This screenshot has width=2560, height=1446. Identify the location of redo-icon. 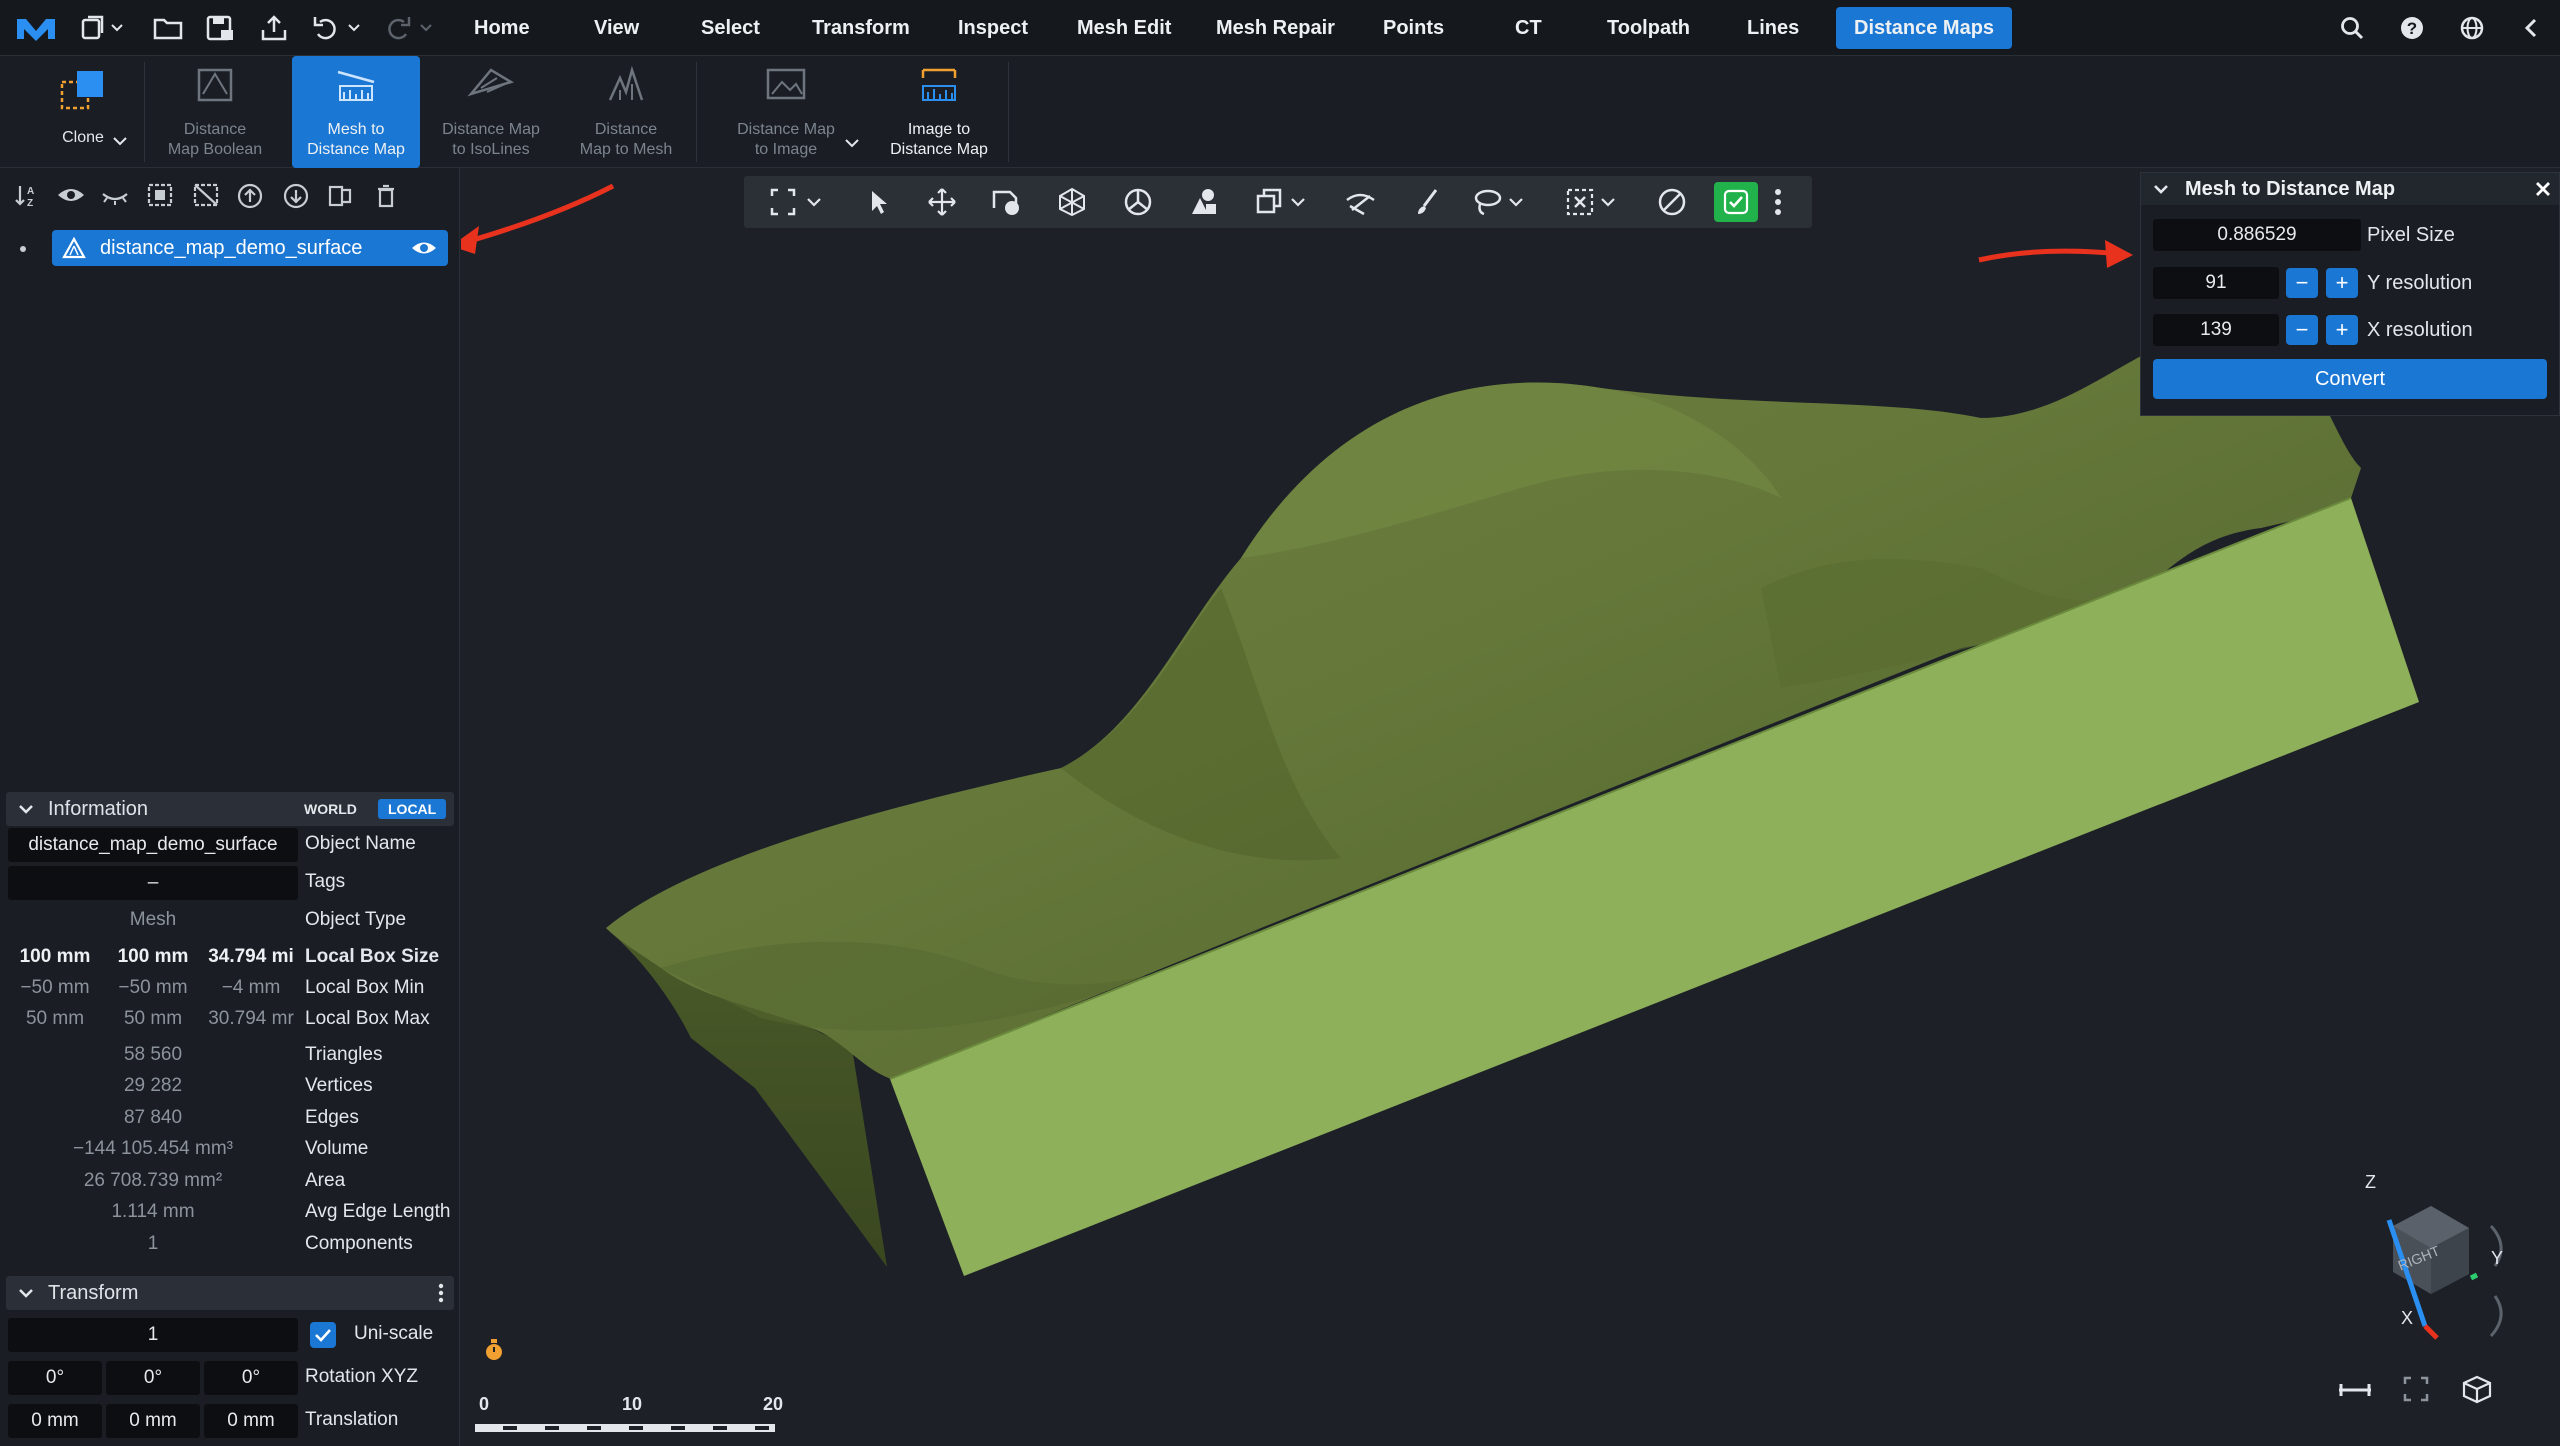
(409, 28).